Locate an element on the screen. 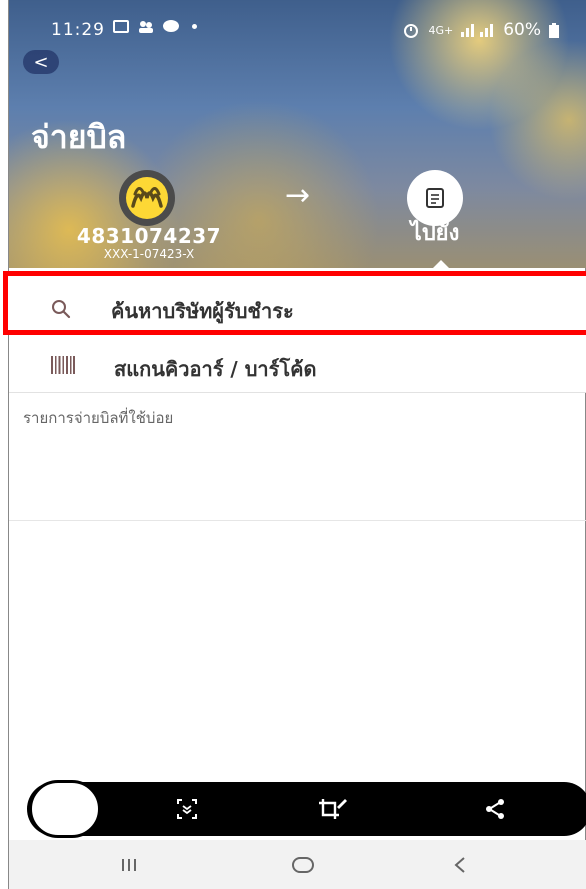 The width and height of the screenshot is (586, 889). search-biller-row: ค้นหาบริษัทผู้รับชำระ is located at coordinates (294, 303).